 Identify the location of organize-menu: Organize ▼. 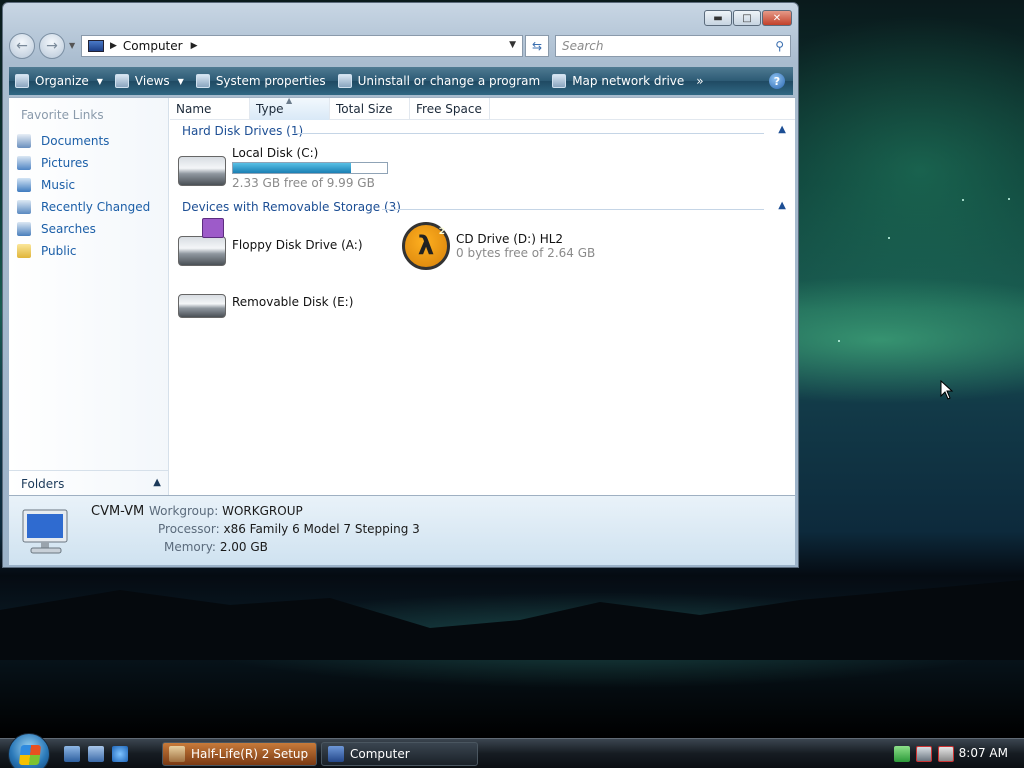
(59, 81).